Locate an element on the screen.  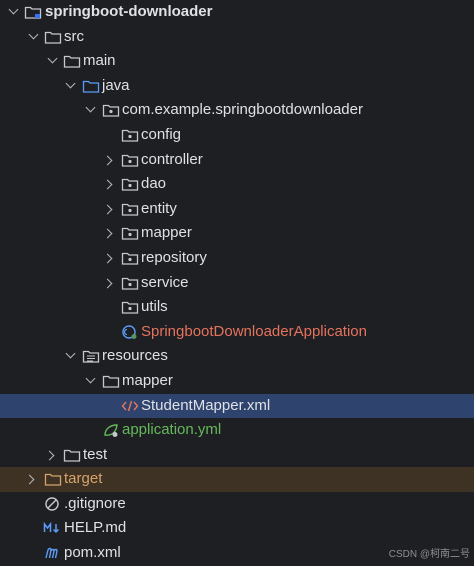
tree-node-label: java is located at coordinates (116, 85).